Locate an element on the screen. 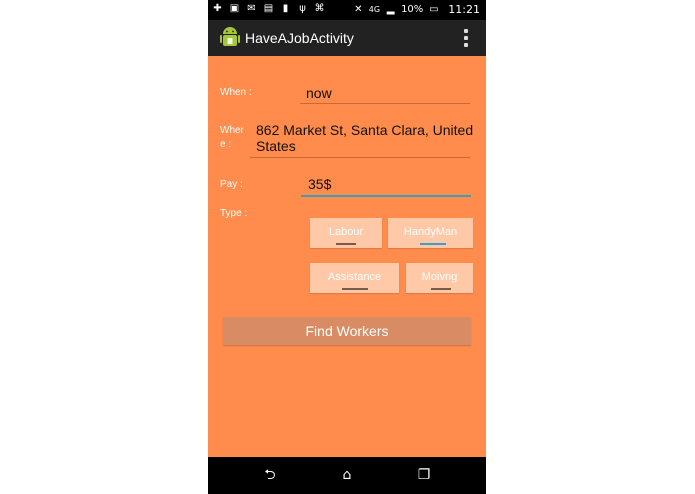 The height and width of the screenshot is (494, 695). type-labour-label: Labour is located at coordinates (346, 232).